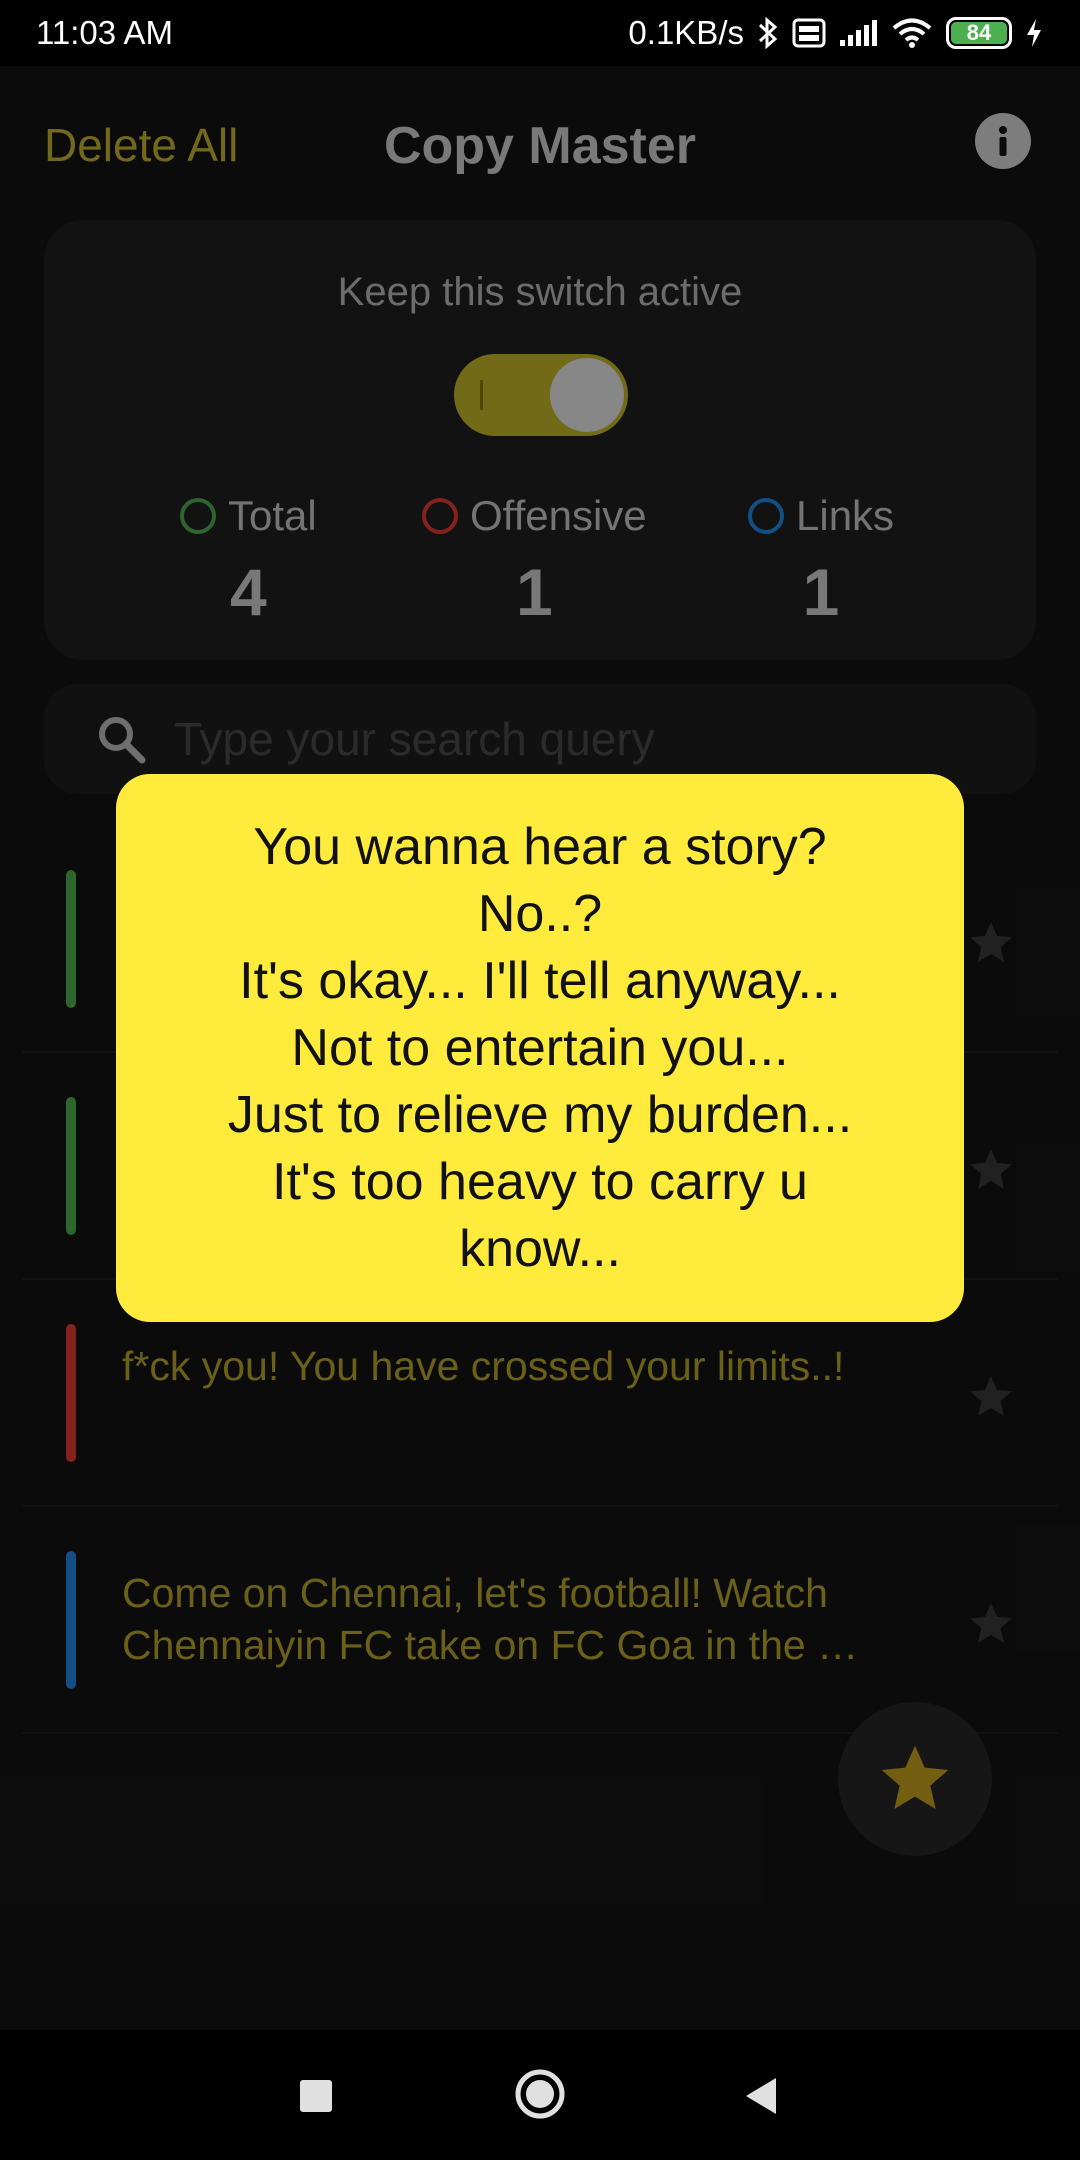  I want to click on status-time: 11:03 AM, so click(104, 32).